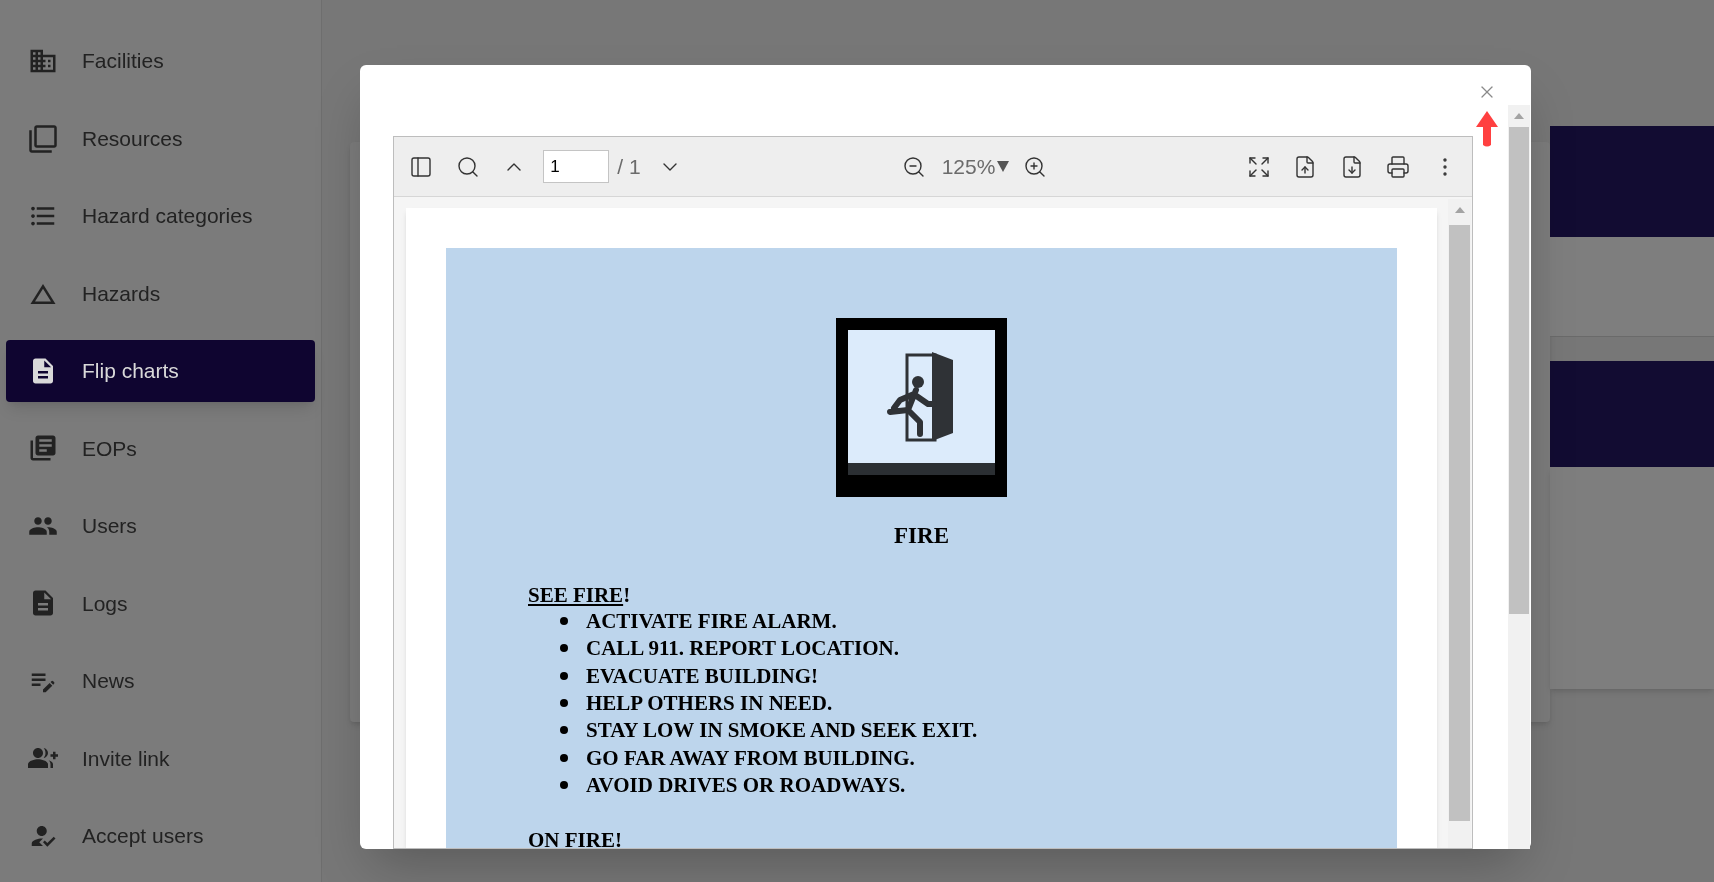 The image size is (1714, 882). I want to click on sidebar-item: News, so click(160, 681).